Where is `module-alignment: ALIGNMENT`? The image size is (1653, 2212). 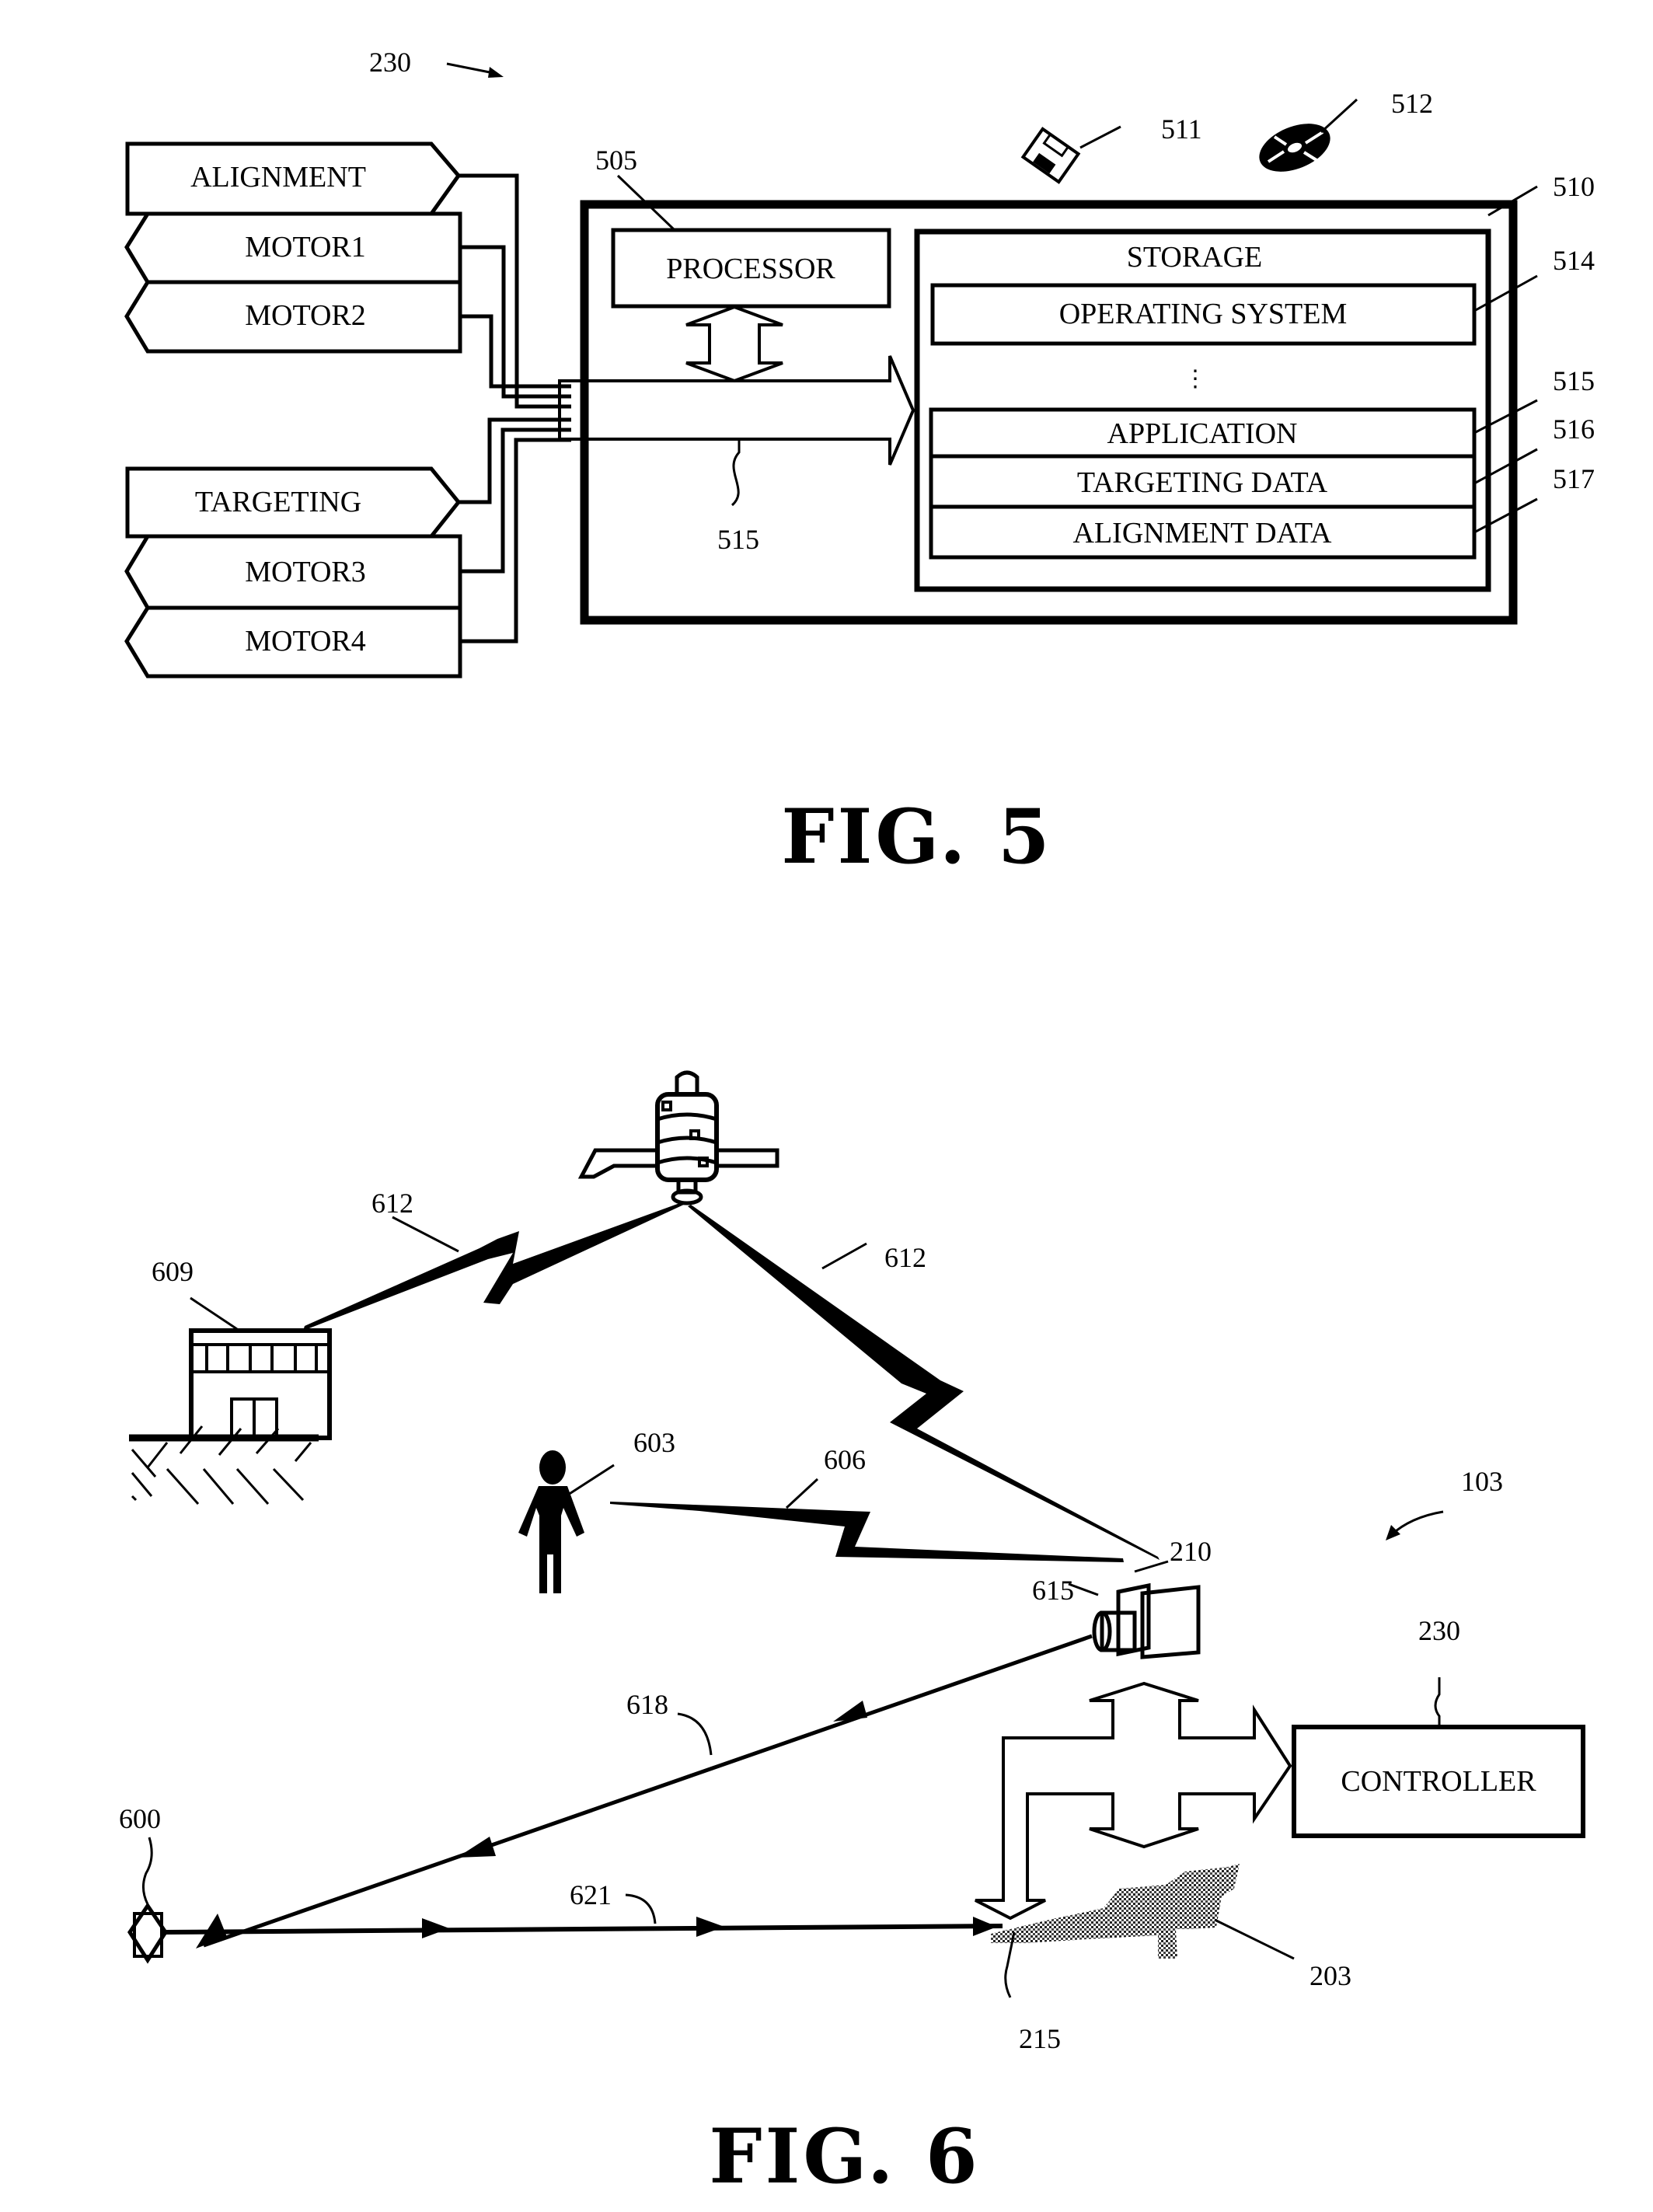
module-alignment: ALIGNMENT is located at coordinates (293, 178).